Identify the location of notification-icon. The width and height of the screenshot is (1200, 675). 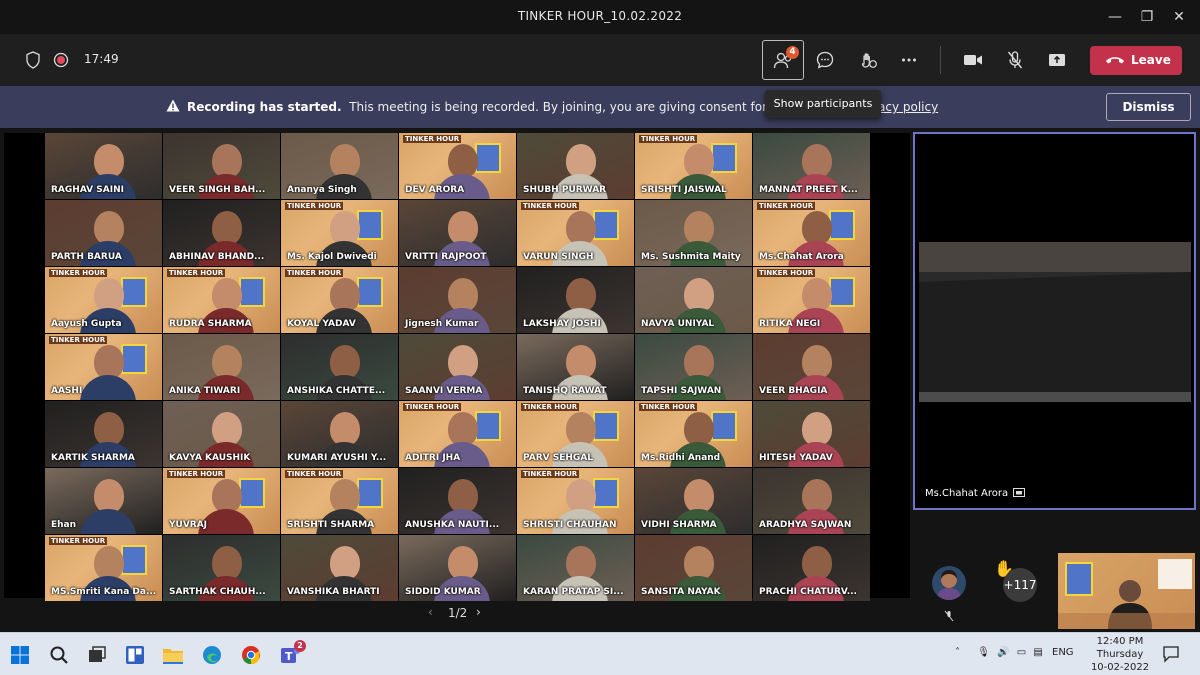
(1171, 654).